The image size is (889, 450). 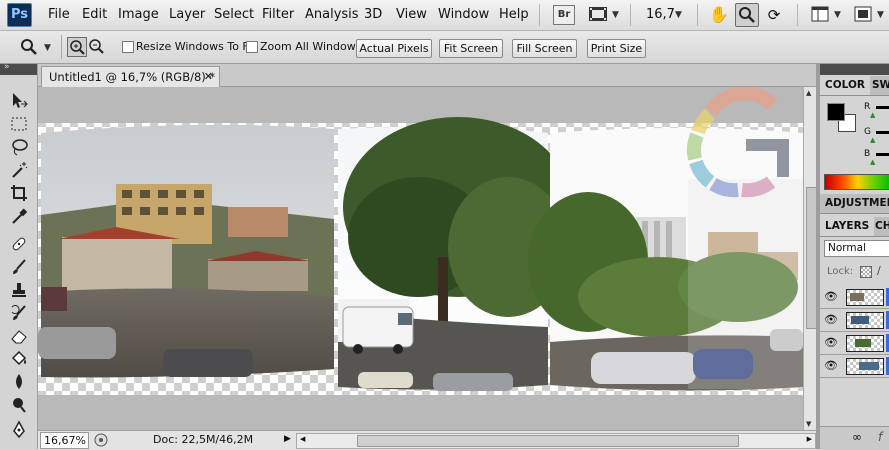 I want to click on lock-brush-icon: ∕, so click(x=879, y=270).